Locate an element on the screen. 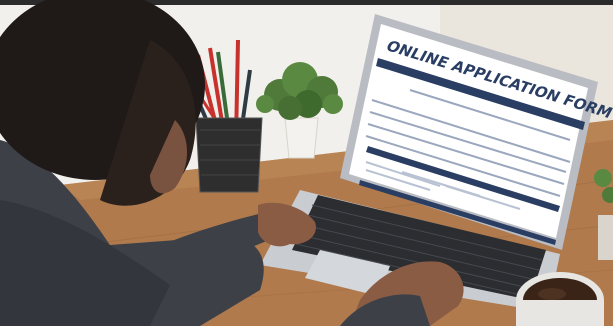 The image size is (613, 326). mesh-cup is located at coordinates (229, 155).